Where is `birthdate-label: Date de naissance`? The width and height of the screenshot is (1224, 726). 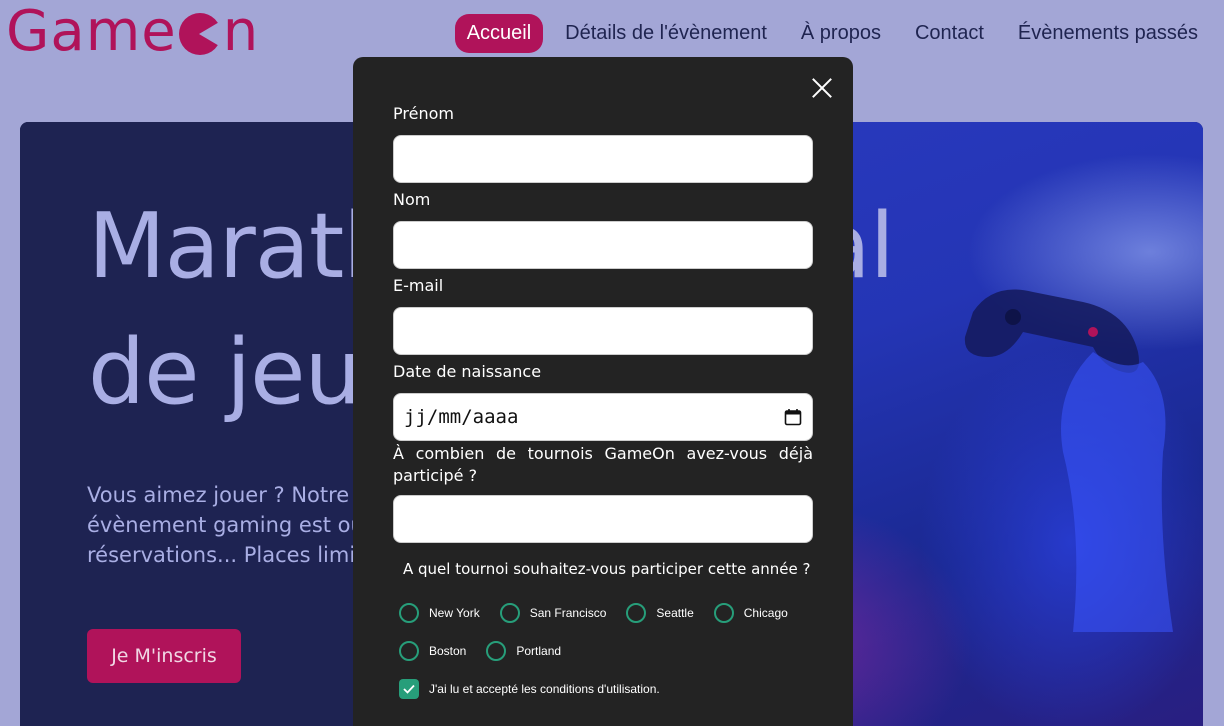
birthdate-label: Date de naissance is located at coordinates (467, 371).